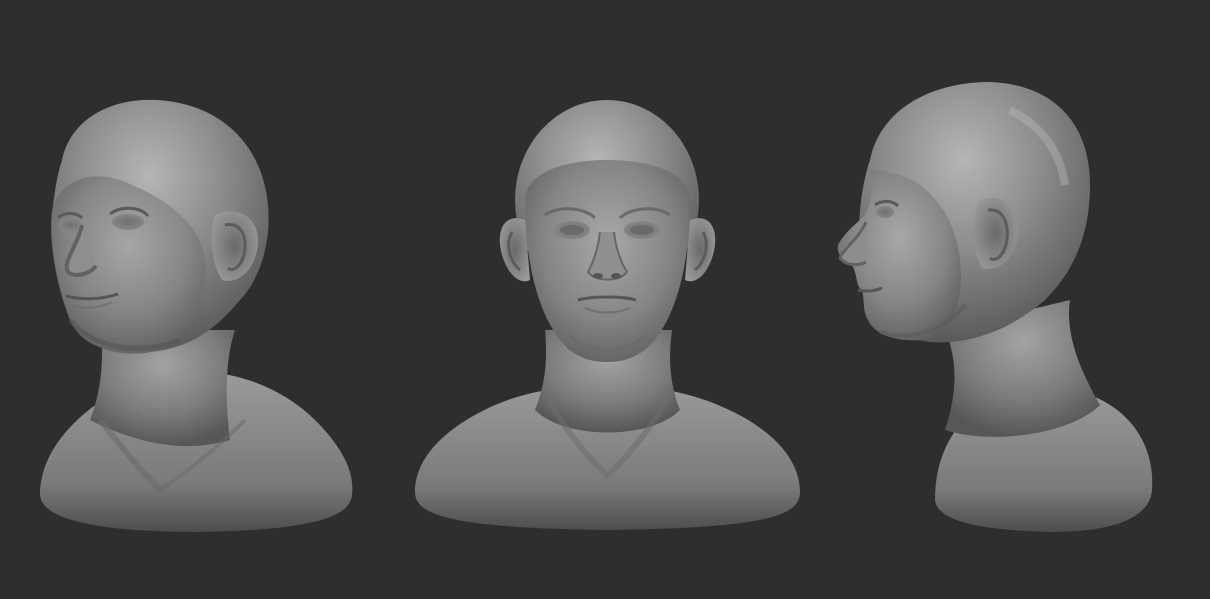 Image resolution: width=1210 pixels, height=599 pixels. What do you see at coordinates (700, 250) in the screenshot?
I see `ear-right` at bounding box center [700, 250].